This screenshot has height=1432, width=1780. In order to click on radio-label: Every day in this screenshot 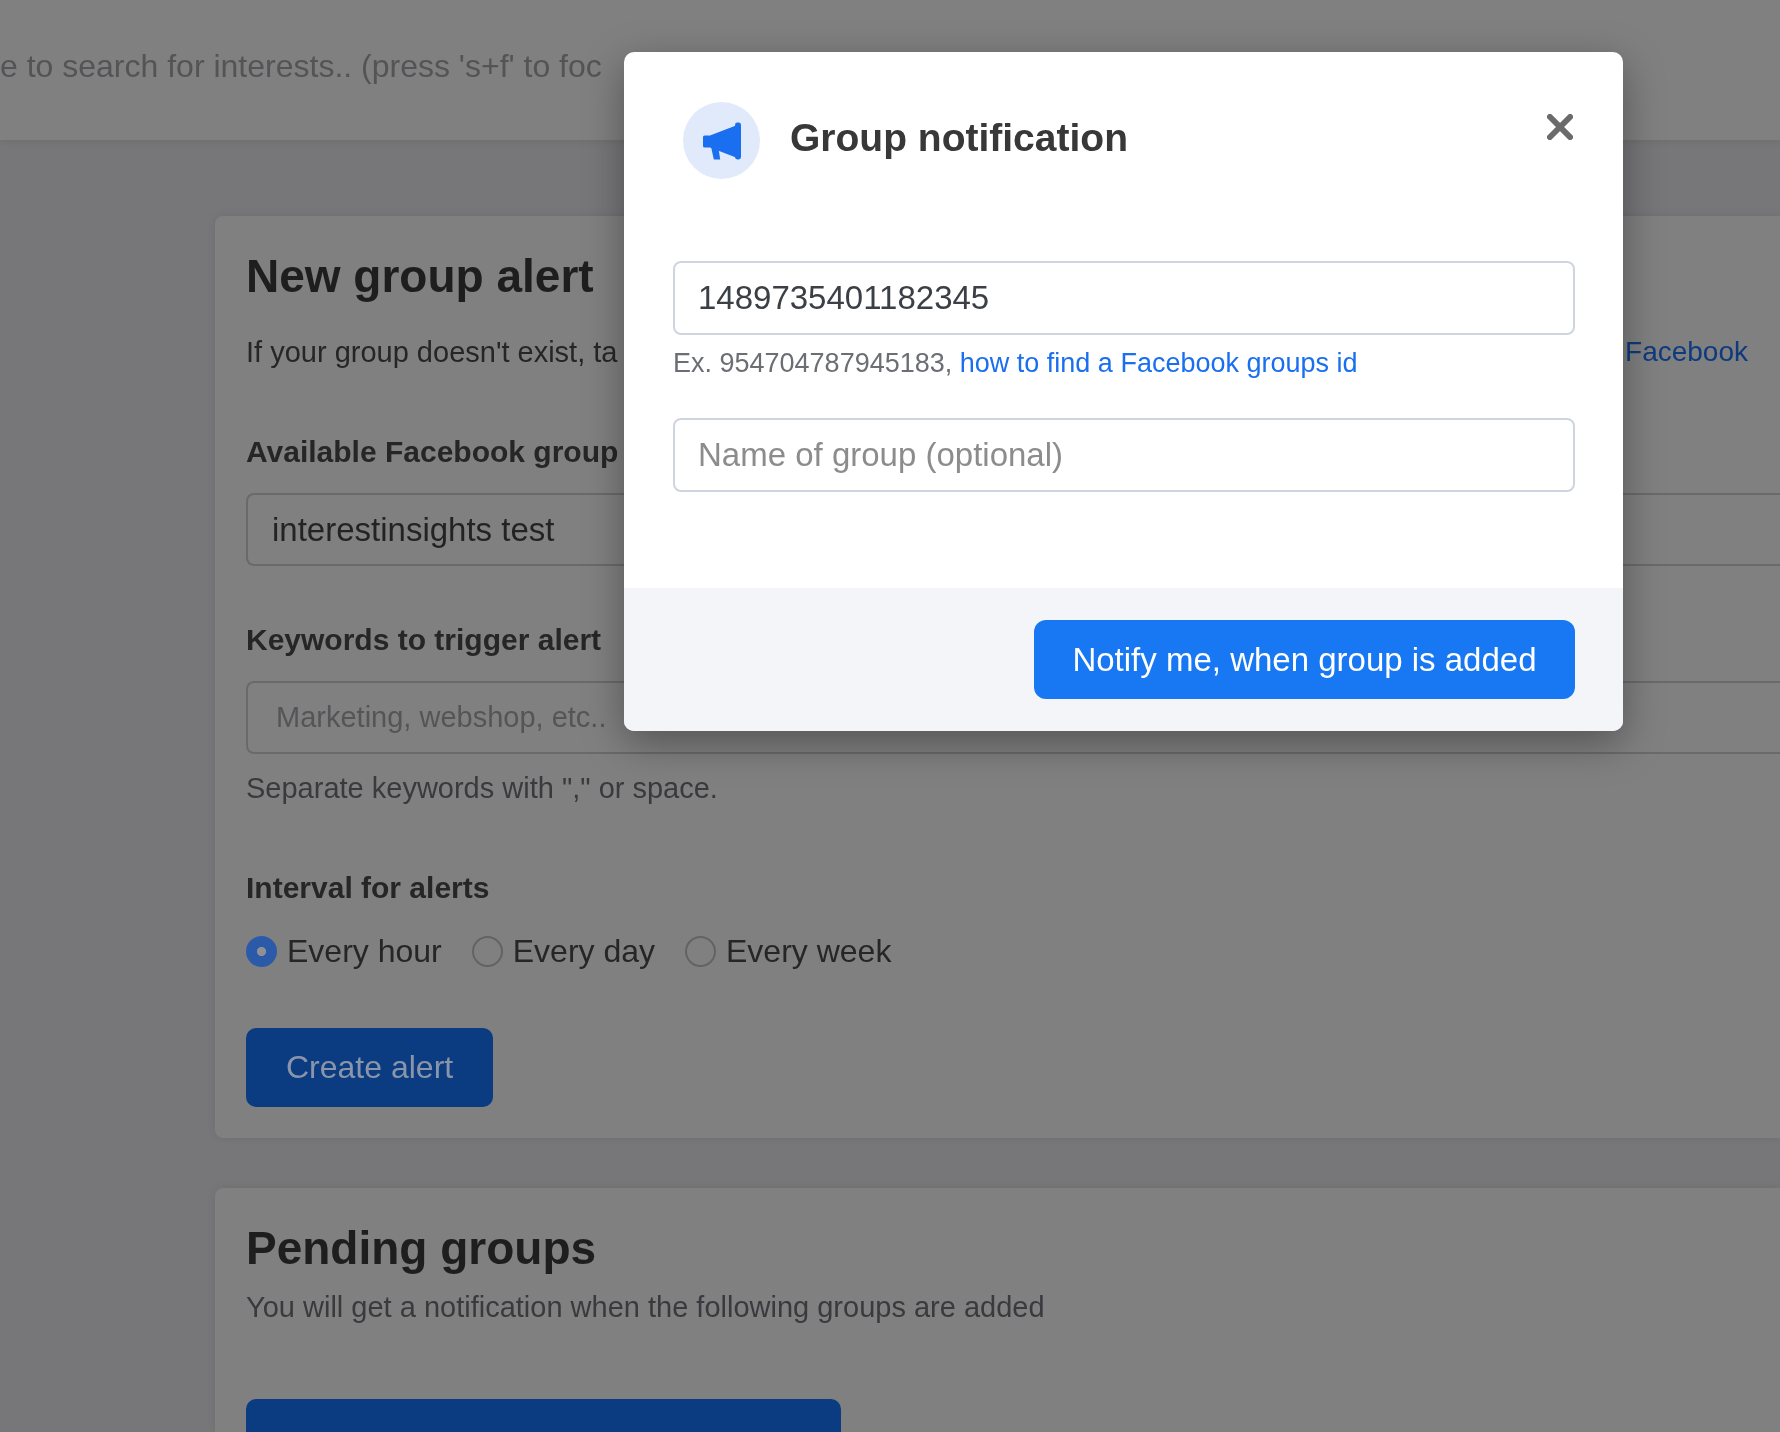, I will do `click(583, 951)`.